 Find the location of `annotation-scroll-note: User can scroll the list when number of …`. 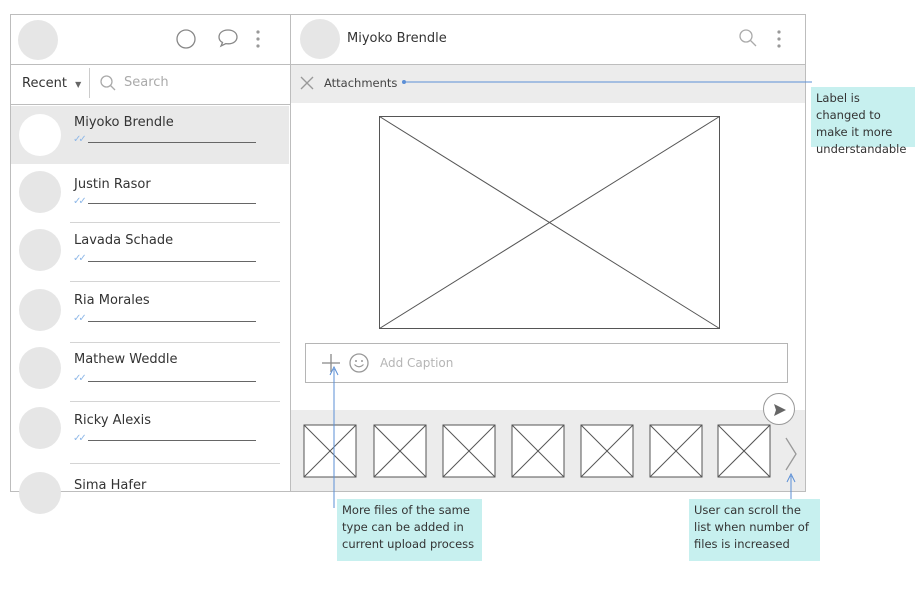

annotation-scroll-note: User can scroll the list when number of … is located at coordinates (754, 530).